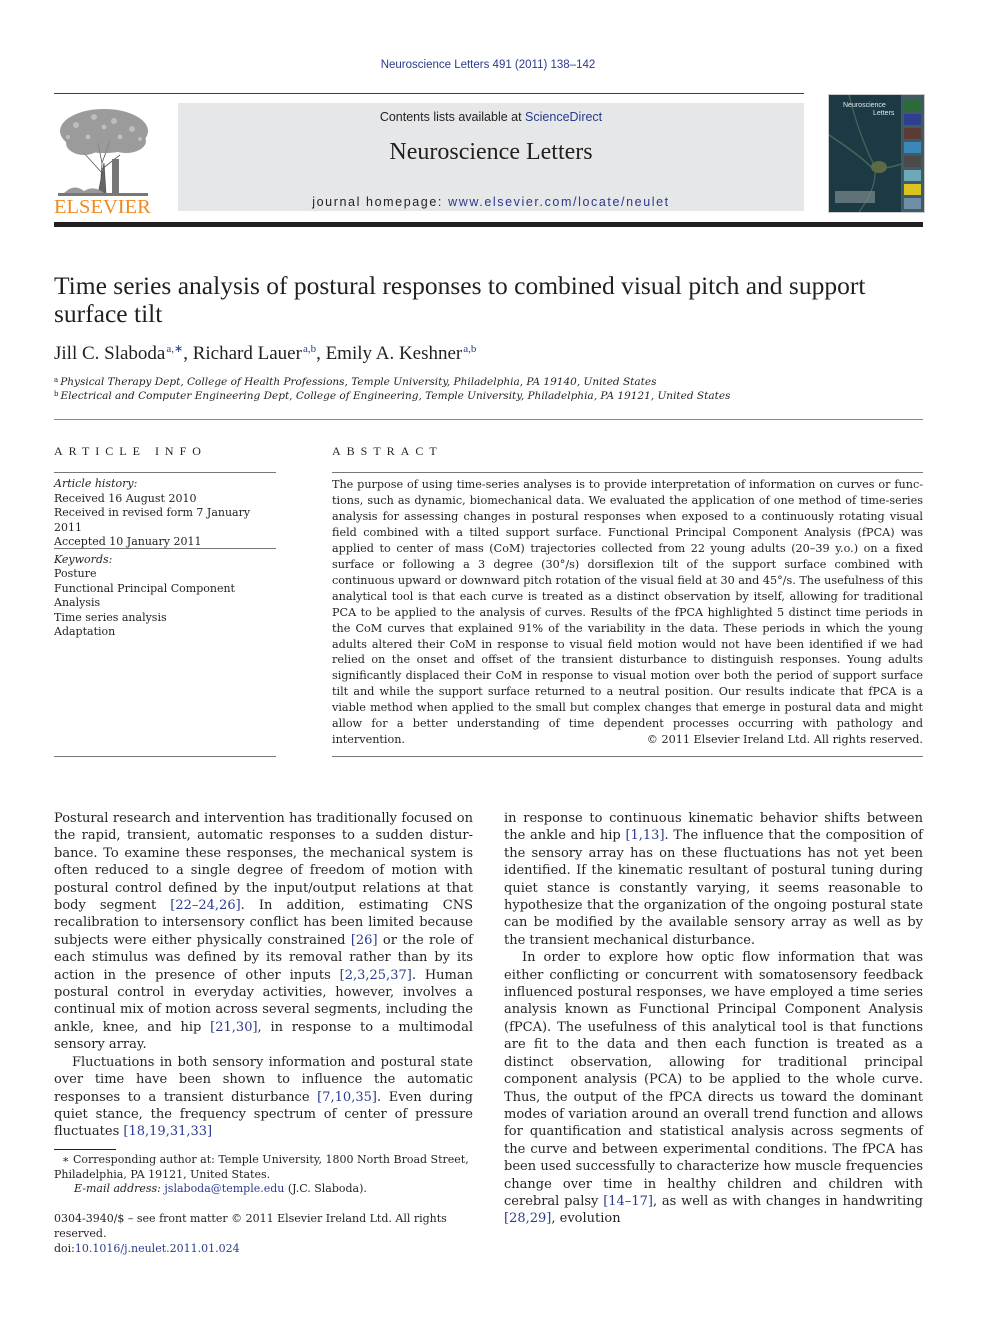 The height and width of the screenshot is (1323, 992). Describe the element at coordinates (387, 451) in the screenshot. I see `abstract-heading: ABSTRACT` at that location.